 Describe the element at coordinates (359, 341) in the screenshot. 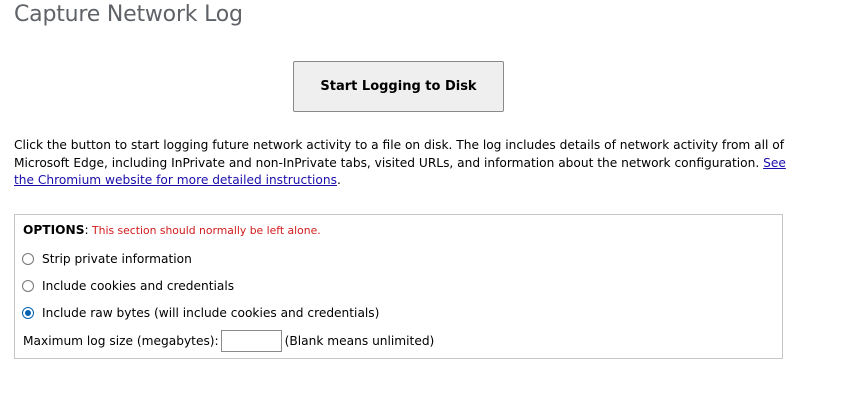

I see `max-log-size-hint: (Blank means unlimited)` at that location.